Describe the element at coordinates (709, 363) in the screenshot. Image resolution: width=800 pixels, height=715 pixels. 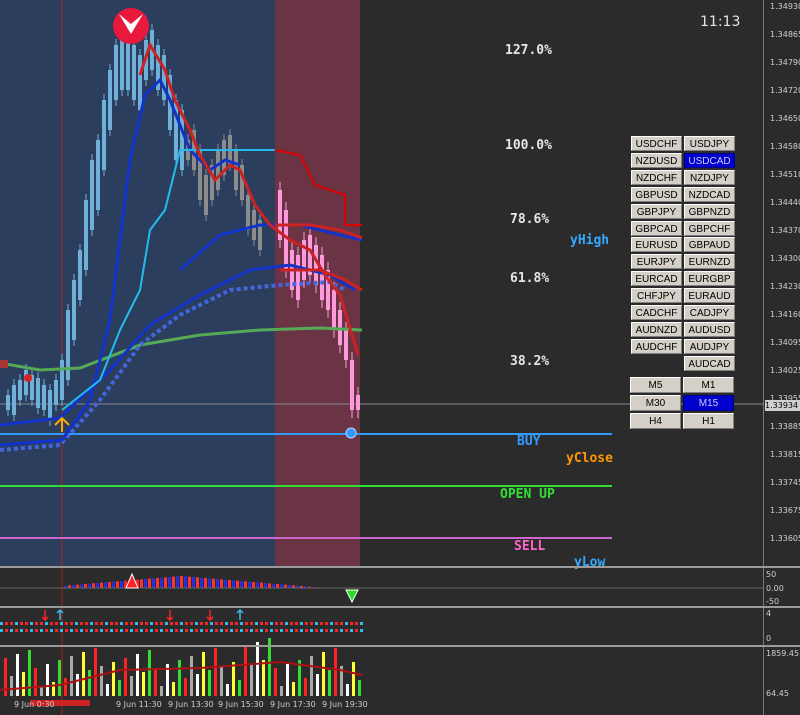
I see `symbol-button-audcad: AUDCAD` at that location.